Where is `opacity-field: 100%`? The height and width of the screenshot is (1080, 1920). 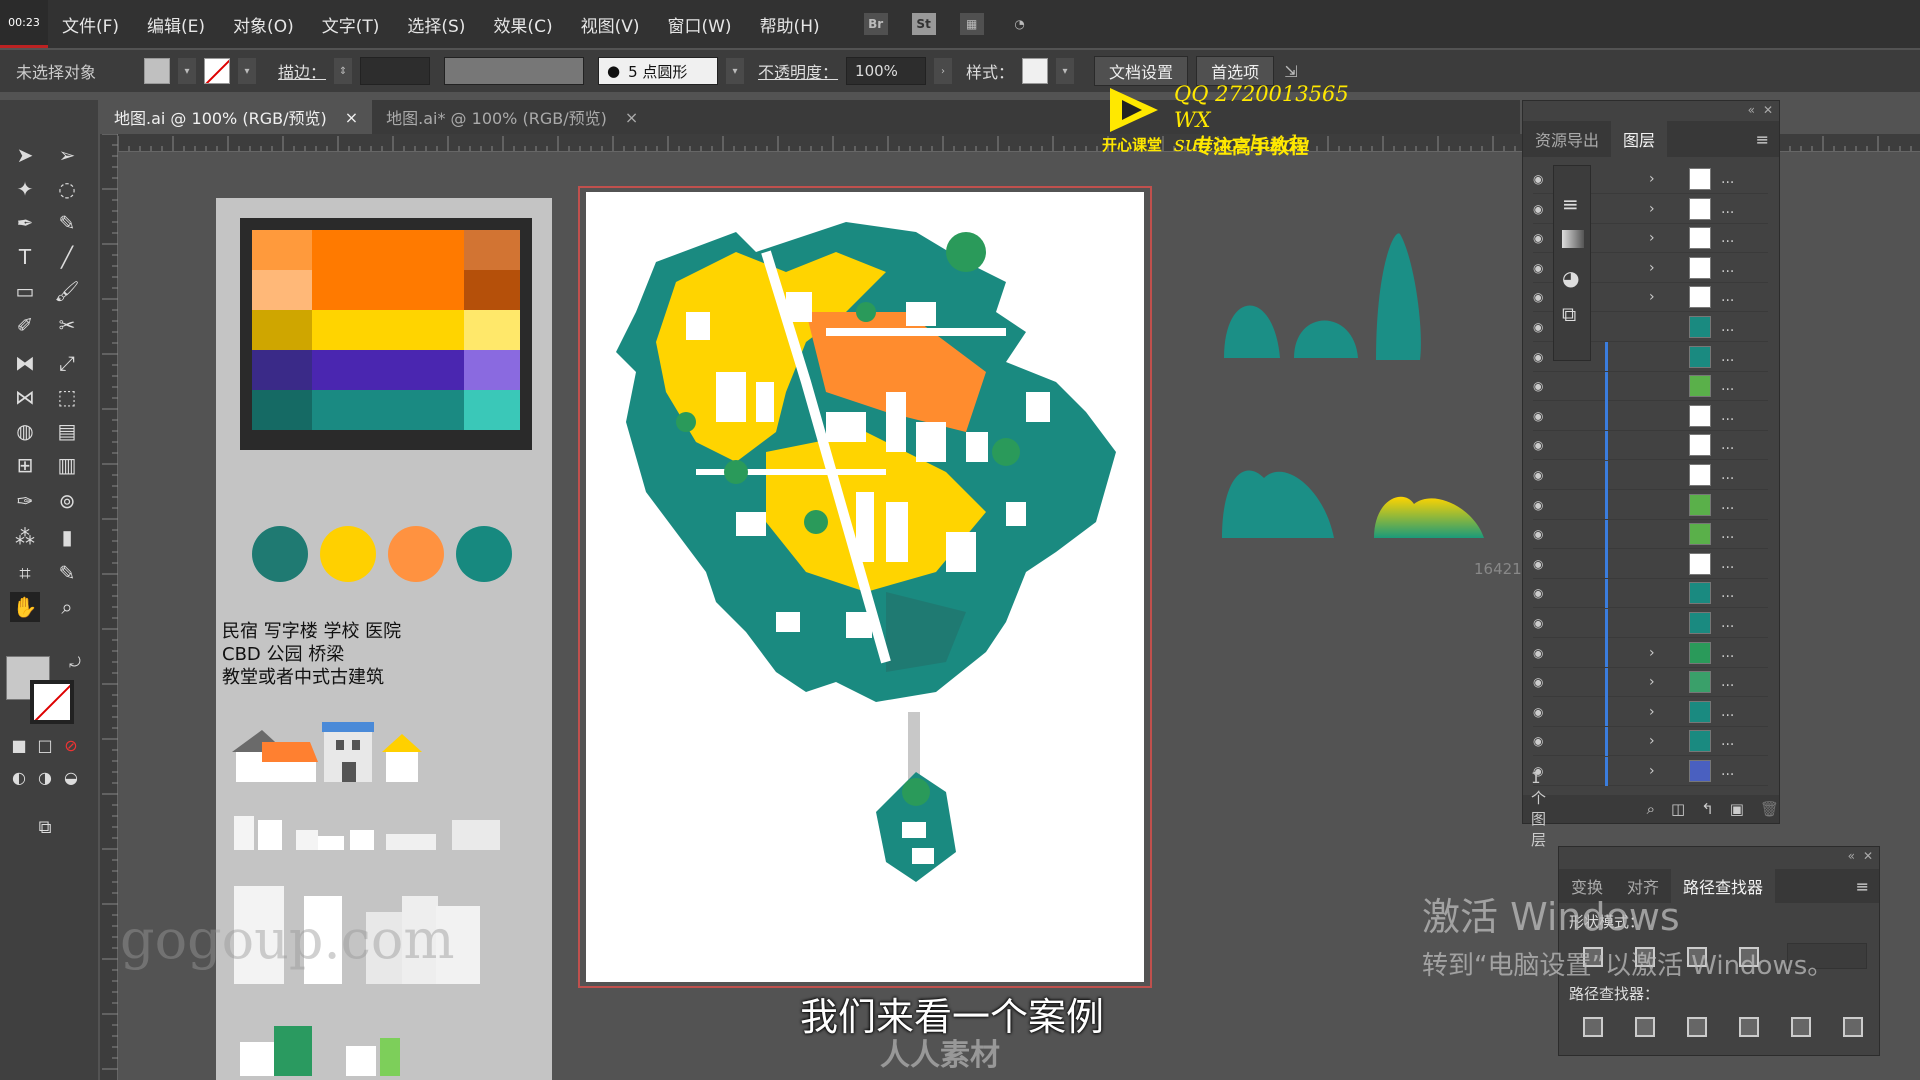 opacity-field: 100% is located at coordinates (886, 71).